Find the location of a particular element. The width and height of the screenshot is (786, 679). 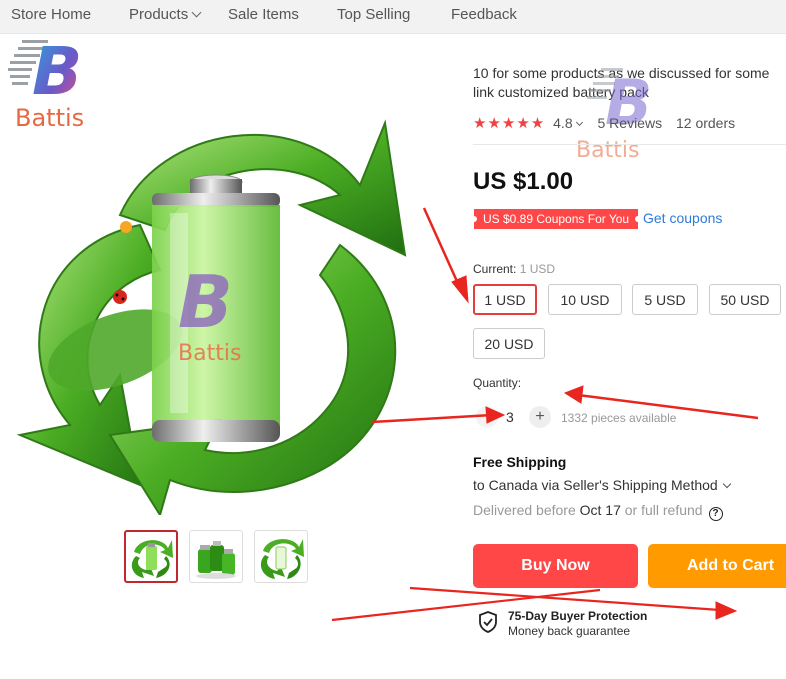

add-to-cart-button: Add to Cart is located at coordinates (717, 566).